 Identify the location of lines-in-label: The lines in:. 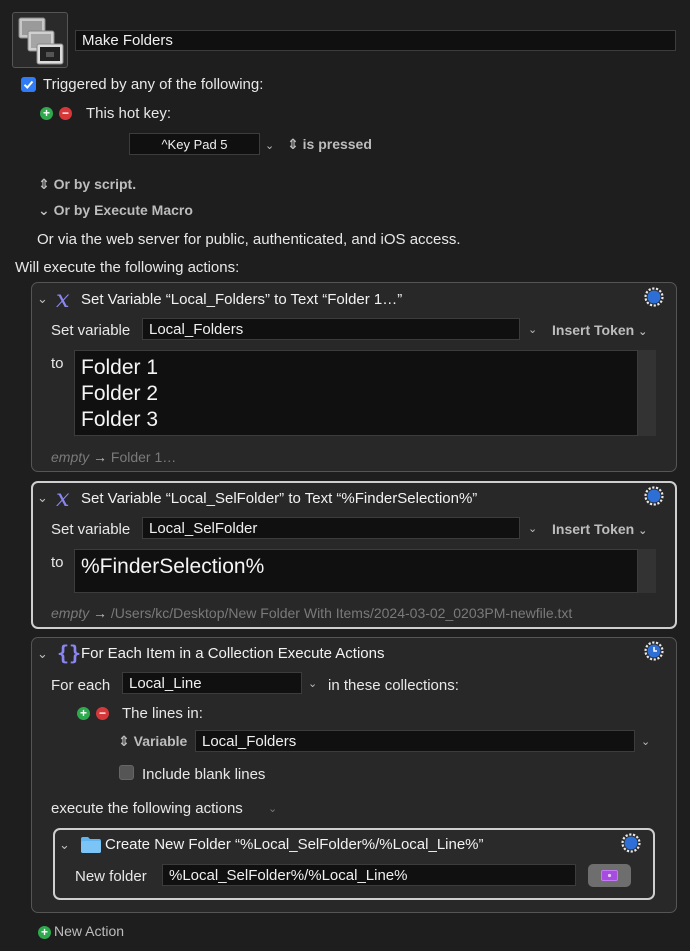
(162, 713).